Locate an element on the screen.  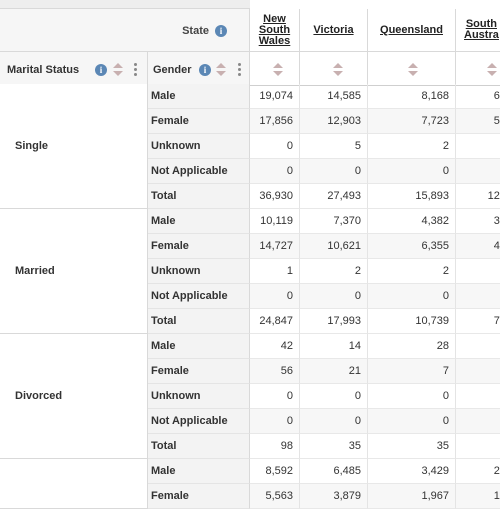
value-cell: 24,847 is located at coordinates (275, 321).